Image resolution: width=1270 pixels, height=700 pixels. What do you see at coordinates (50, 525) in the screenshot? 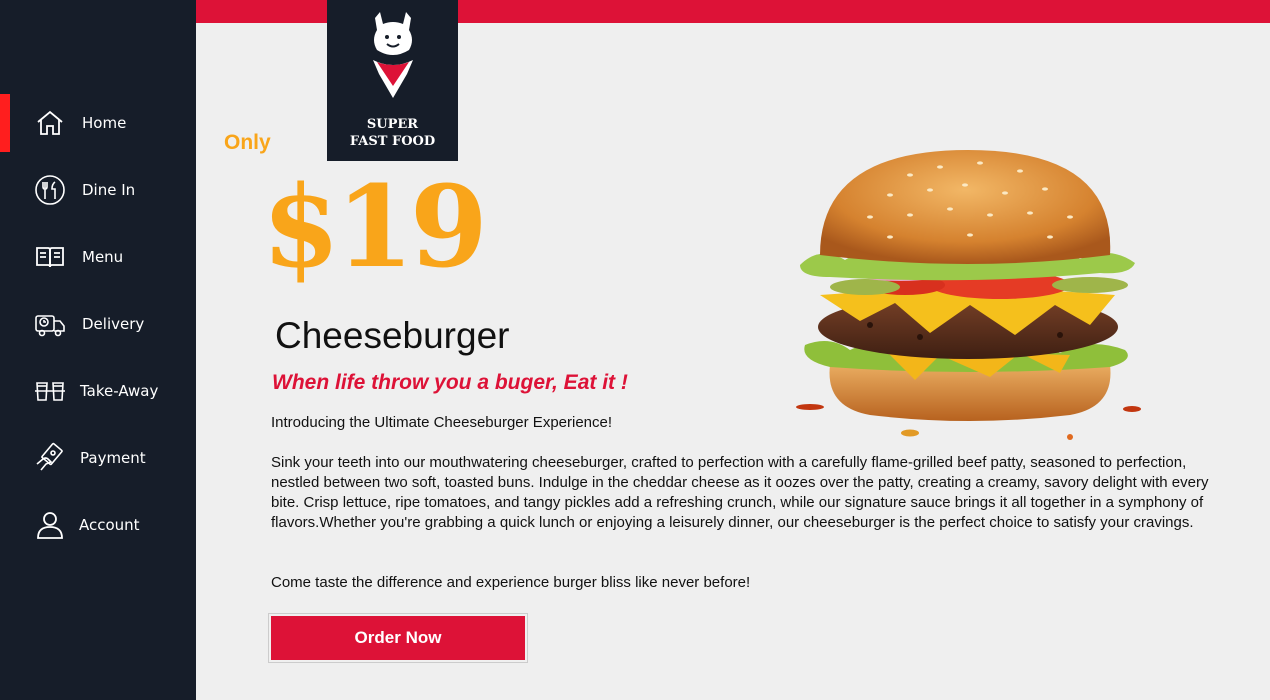
I see `account-icon` at bounding box center [50, 525].